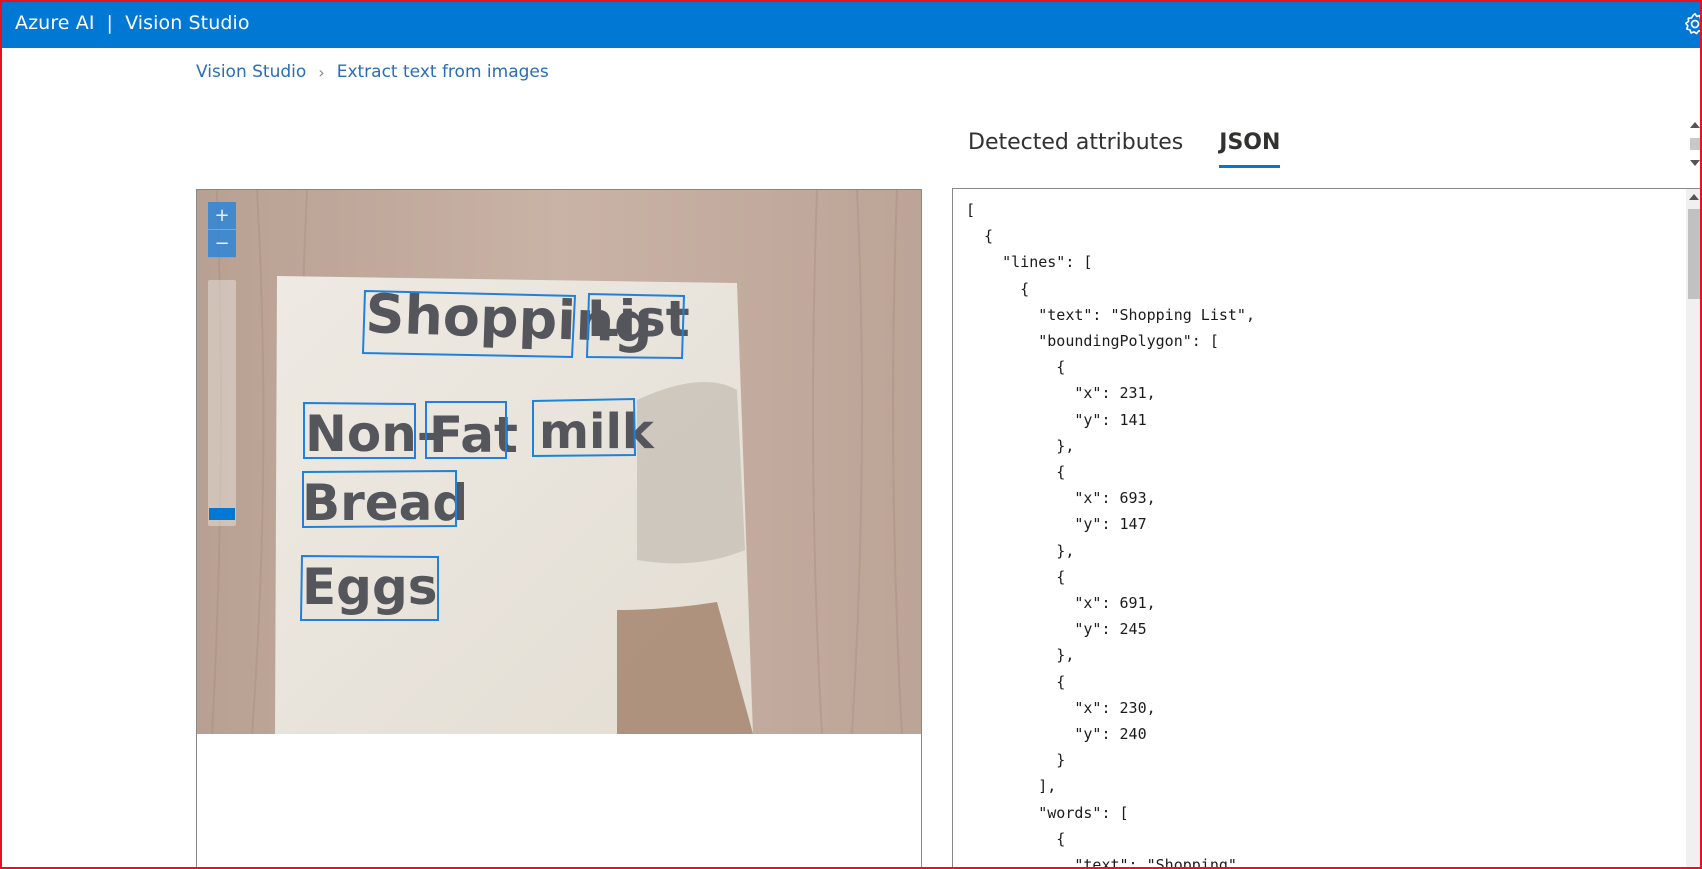 The image size is (1702, 869). I want to click on svg-text: Bread, so click(385, 503).